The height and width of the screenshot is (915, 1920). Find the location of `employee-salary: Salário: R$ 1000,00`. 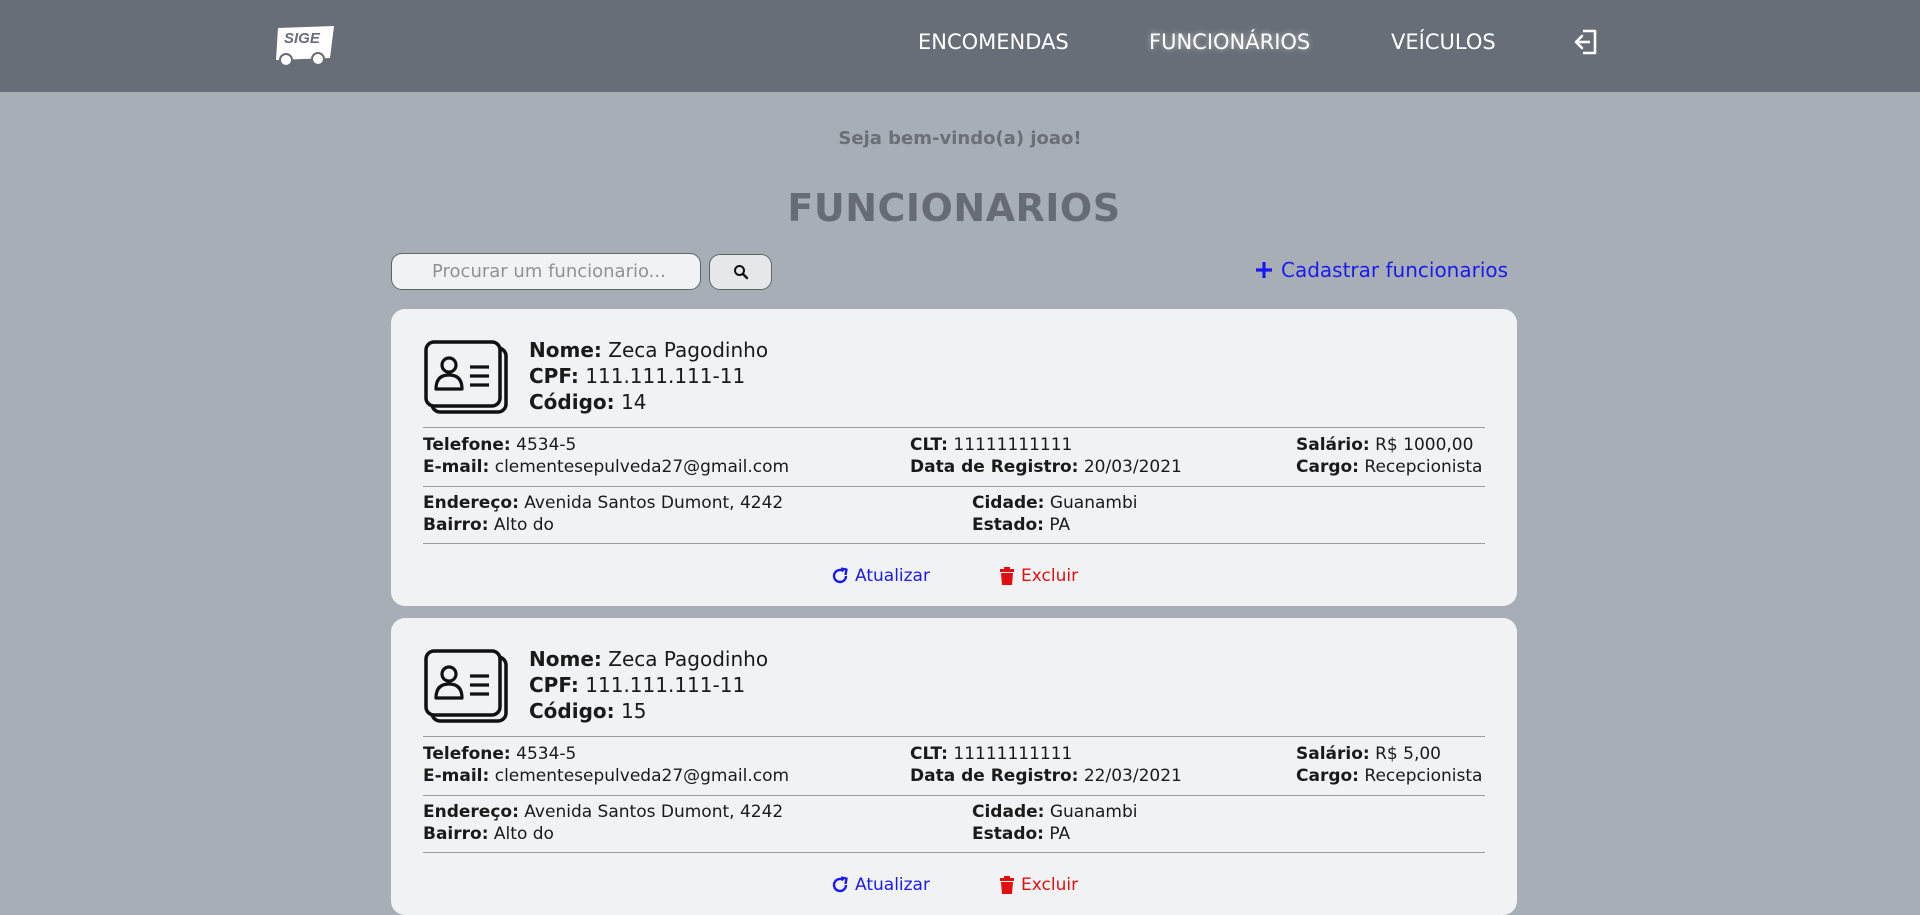

employee-salary: Salário: R$ 1000,00 is located at coordinates (1385, 445).